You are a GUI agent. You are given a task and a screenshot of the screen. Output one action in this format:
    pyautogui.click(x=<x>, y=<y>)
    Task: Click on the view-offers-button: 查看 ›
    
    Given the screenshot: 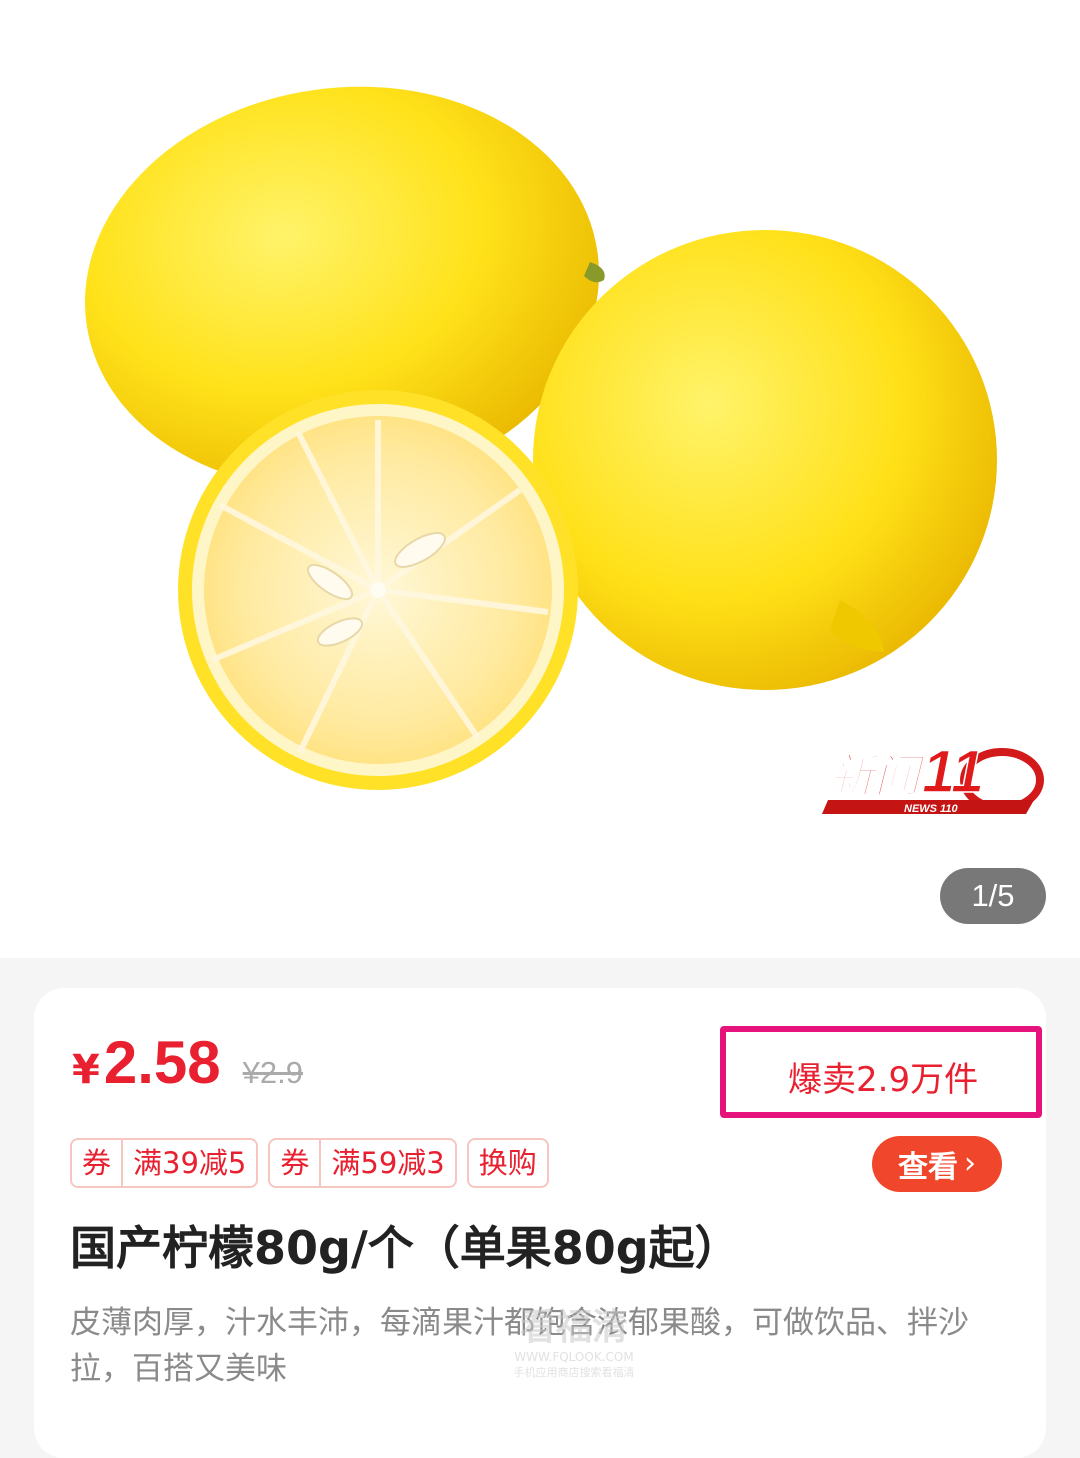 What is the action you would take?
    pyautogui.click(x=937, y=1164)
    